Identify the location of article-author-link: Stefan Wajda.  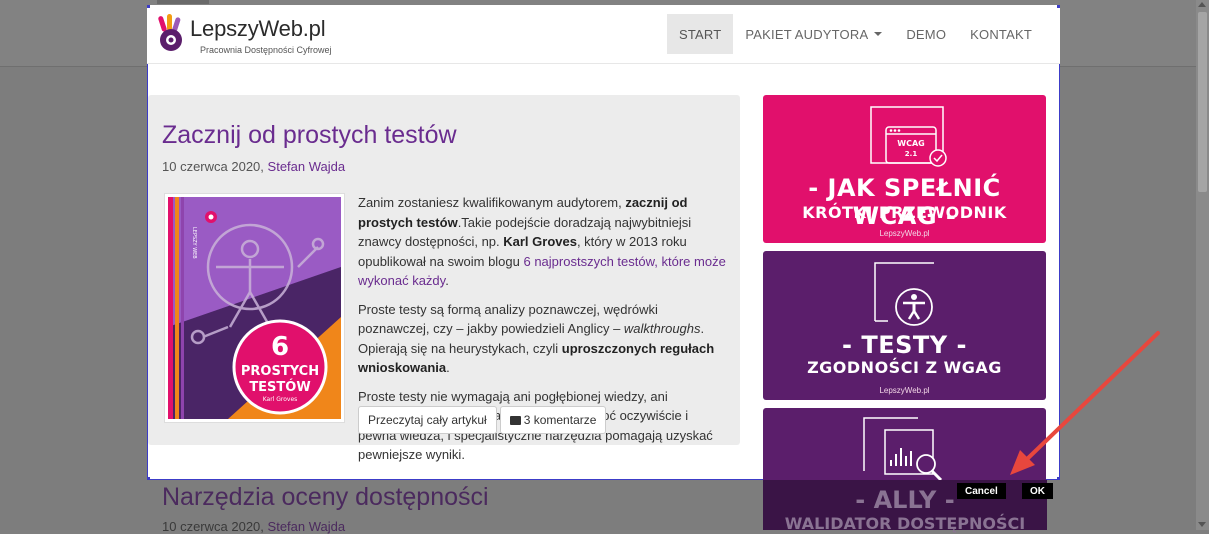
(307, 166).